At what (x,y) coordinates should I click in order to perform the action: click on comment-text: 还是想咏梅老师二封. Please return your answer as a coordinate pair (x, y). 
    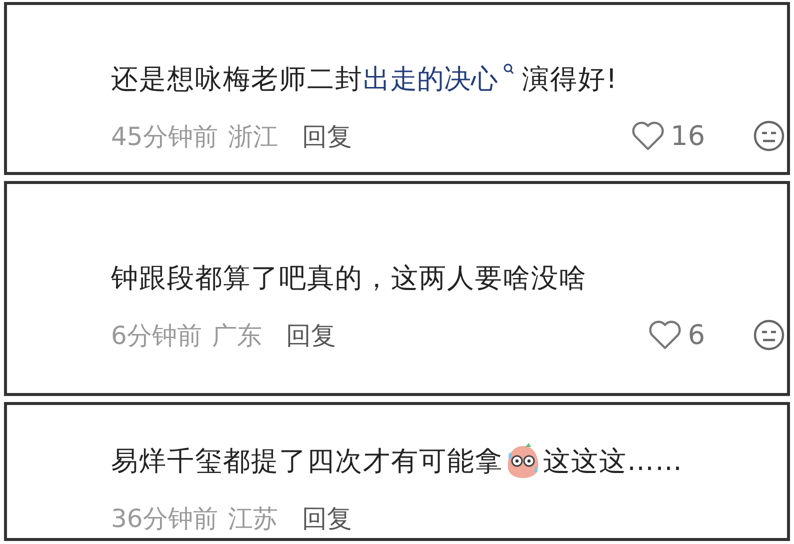
    Looking at the image, I should click on (237, 80).